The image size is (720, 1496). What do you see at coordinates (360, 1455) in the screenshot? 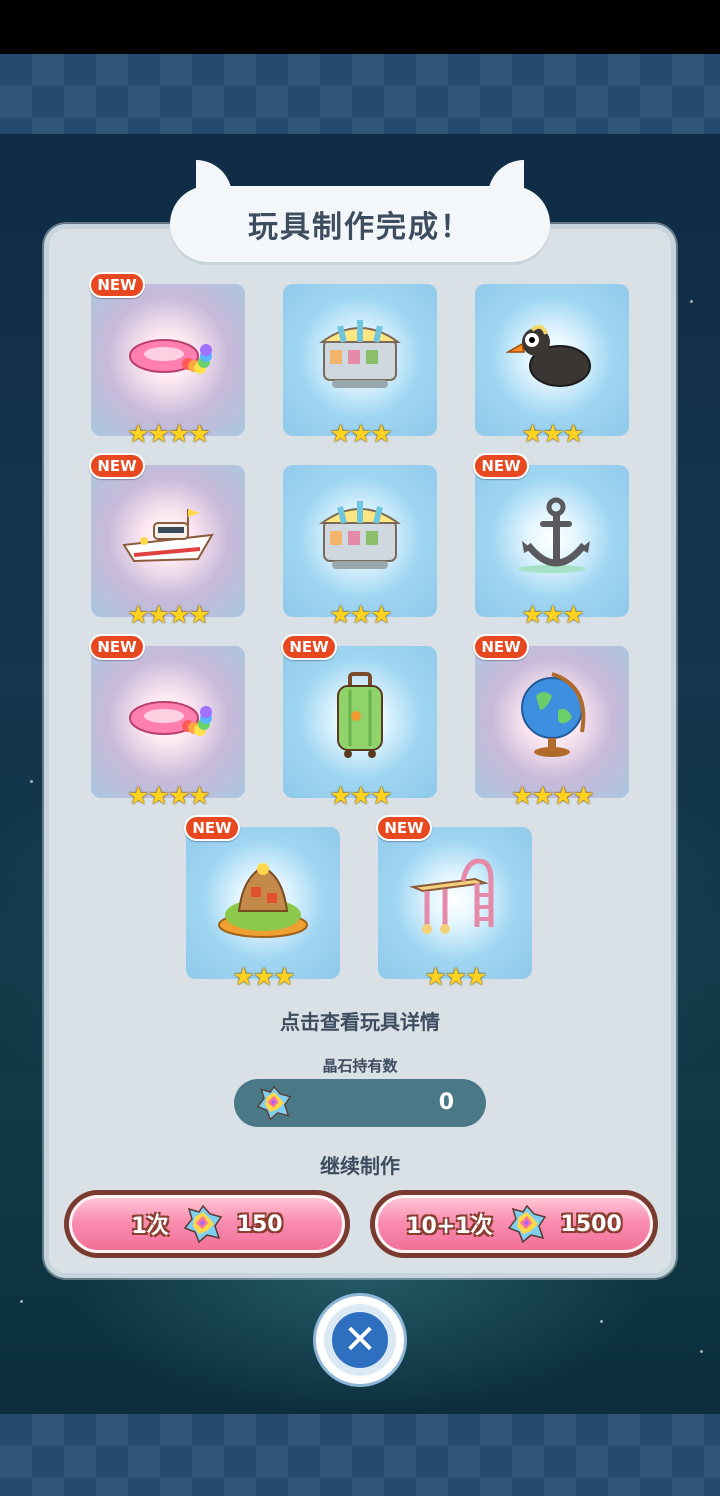
I see `bottom-band` at bounding box center [360, 1455].